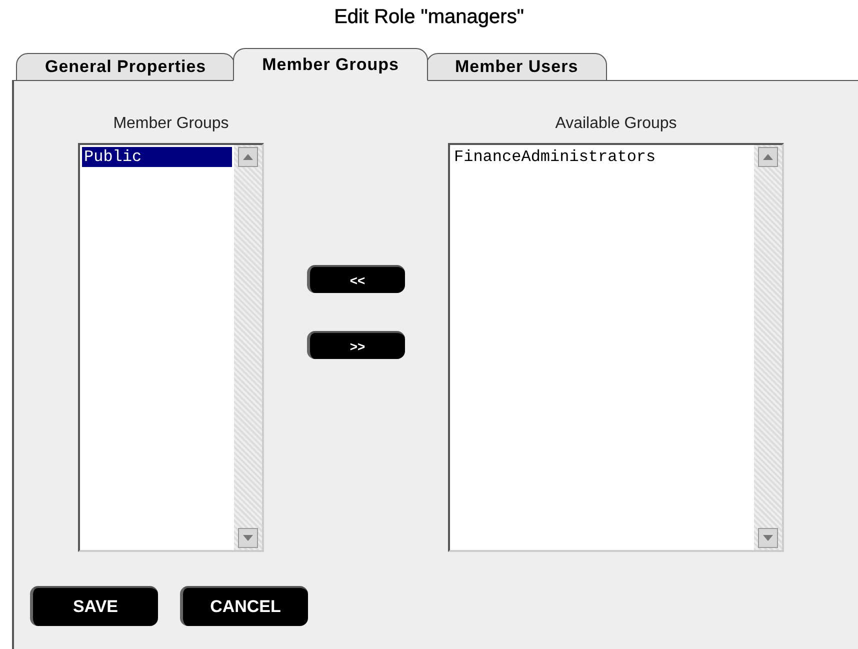 This screenshot has width=858, height=649. What do you see at coordinates (157, 157) in the screenshot?
I see `list-item: Public` at bounding box center [157, 157].